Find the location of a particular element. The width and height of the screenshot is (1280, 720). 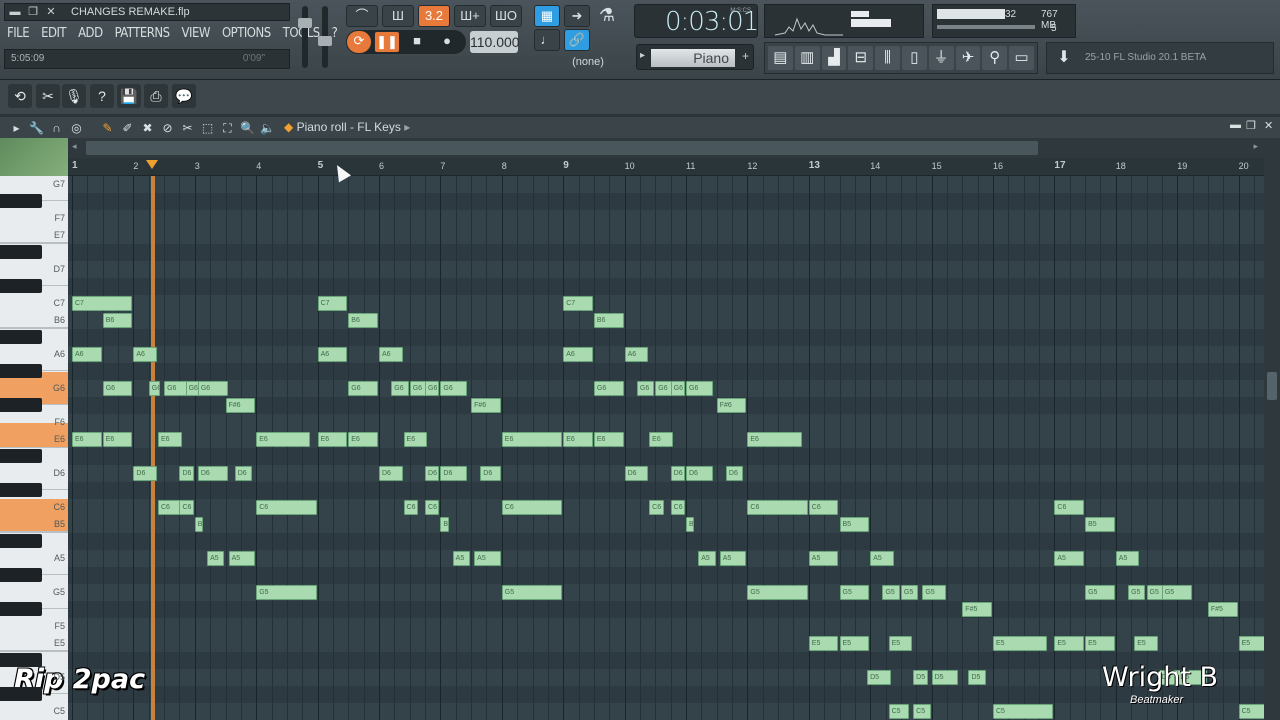

song-time-display: 0:03:01 M:S:CS is located at coordinates (696, 21).